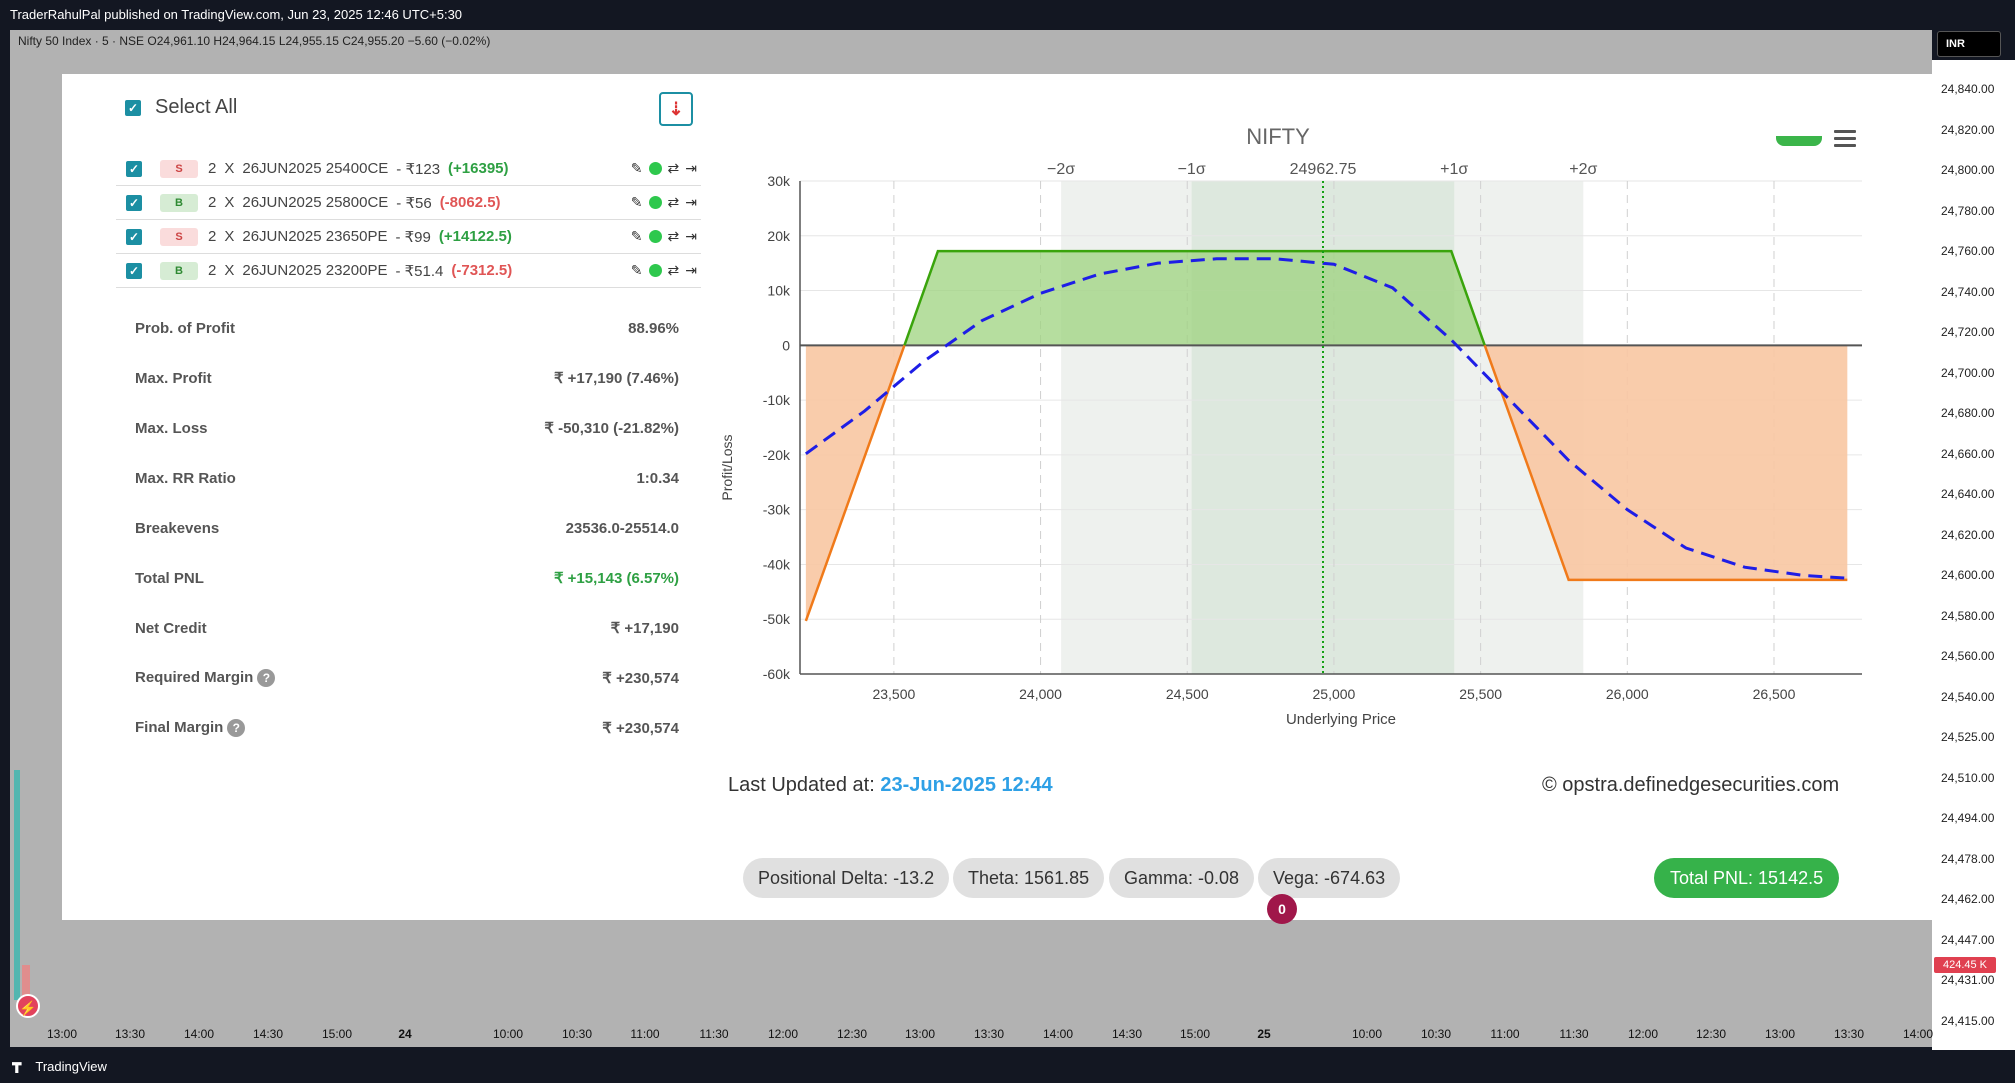 The image size is (2015, 1083). Describe the element at coordinates (1968, 291) in the screenshot. I see `price-axis-label: 24,740.00` at that location.